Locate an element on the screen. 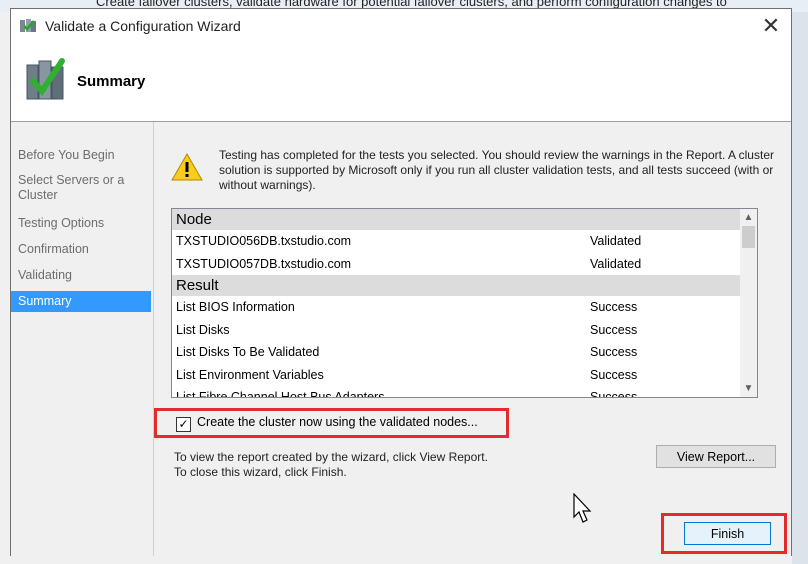 This screenshot has width=808, height=564. scroll-down-icon: ▼ is located at coordinates (748, 388).